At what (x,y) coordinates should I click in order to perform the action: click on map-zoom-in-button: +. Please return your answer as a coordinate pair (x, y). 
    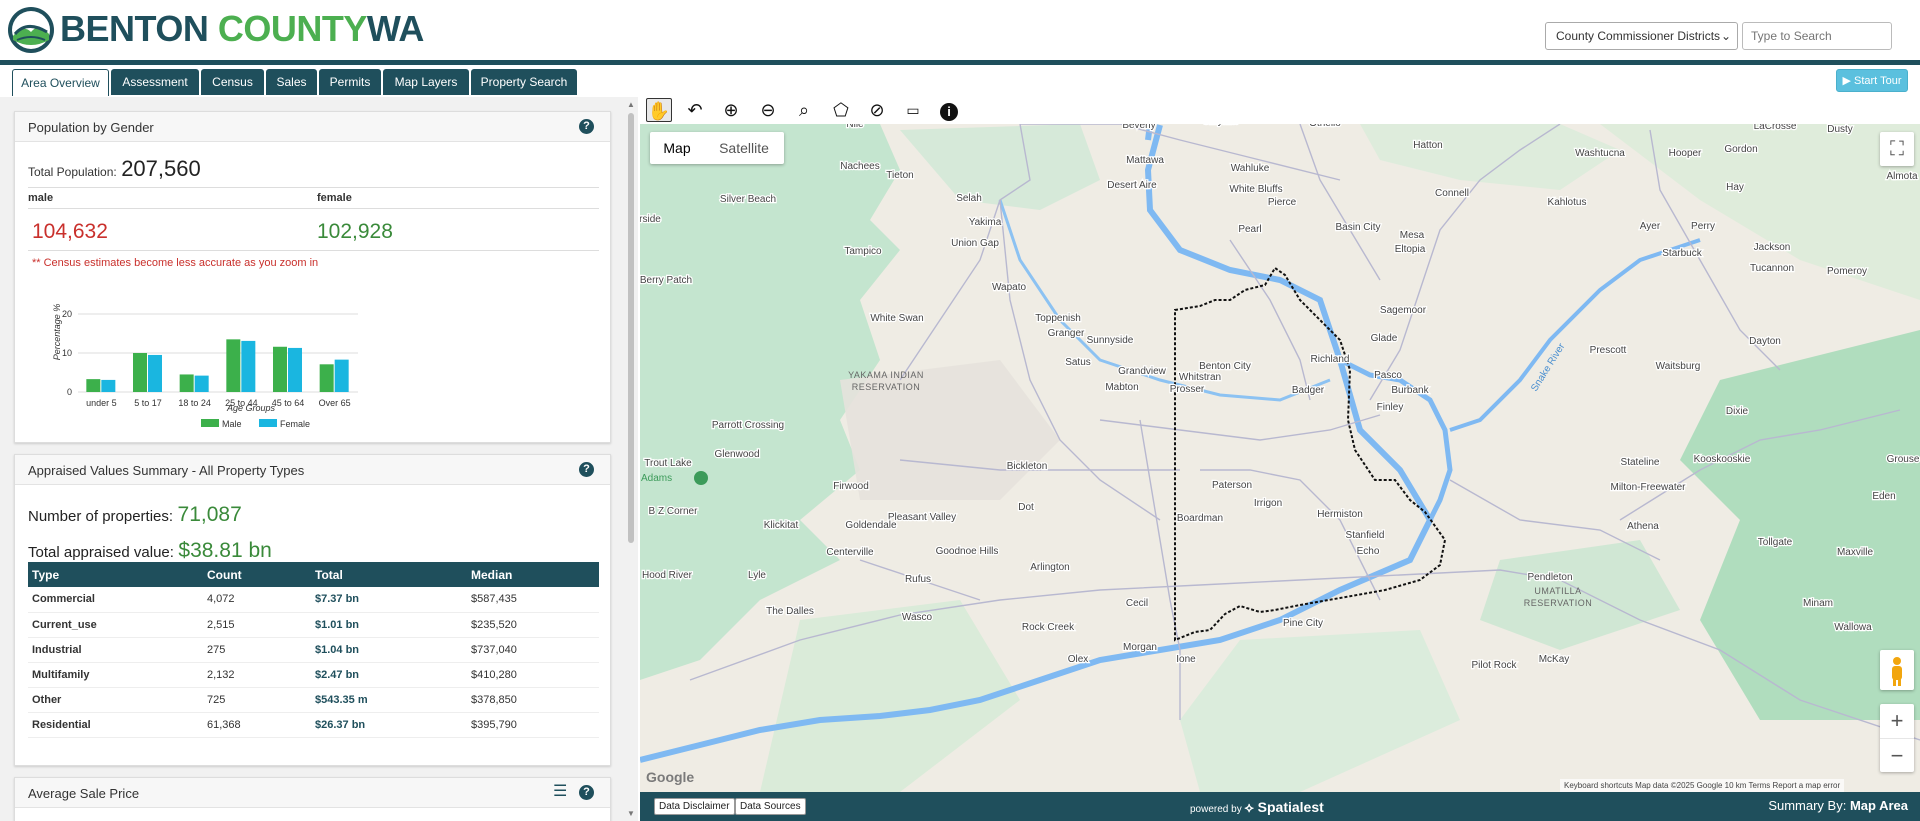
    Looking at the image, I should click on (1897, 721).